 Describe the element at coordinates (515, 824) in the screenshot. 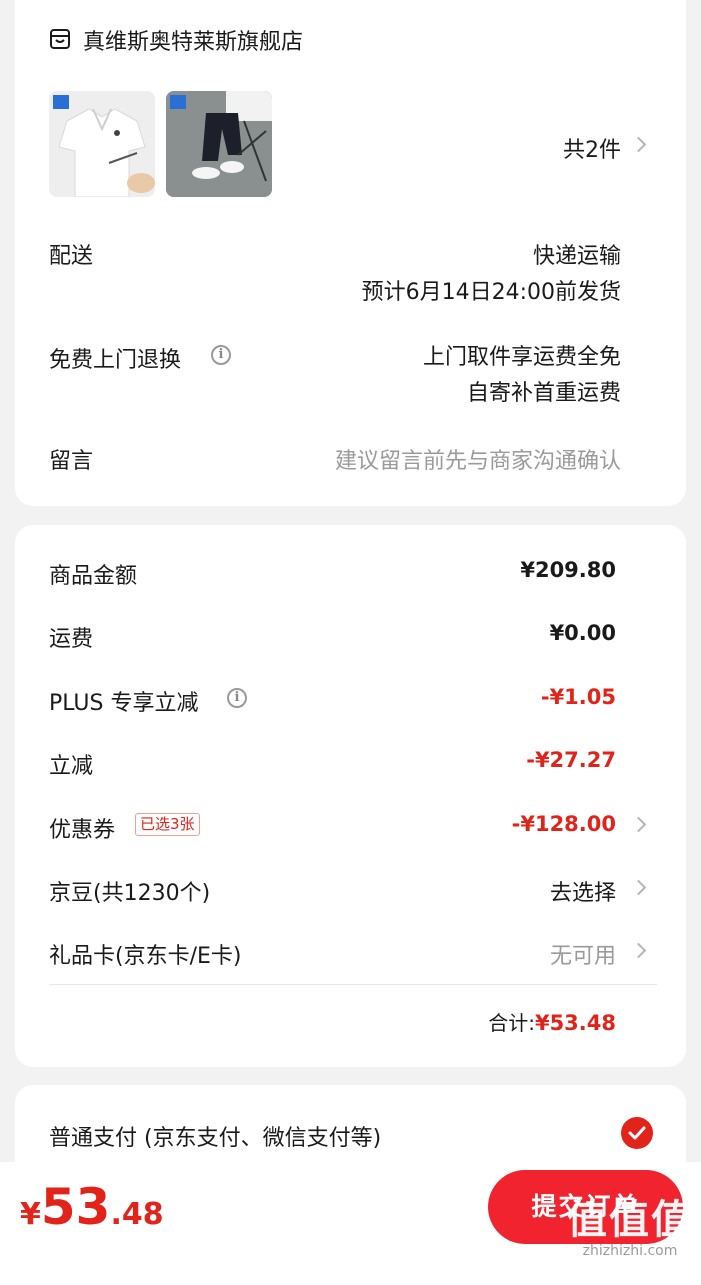

I see `coupon-value: -¥128.00` at that location.